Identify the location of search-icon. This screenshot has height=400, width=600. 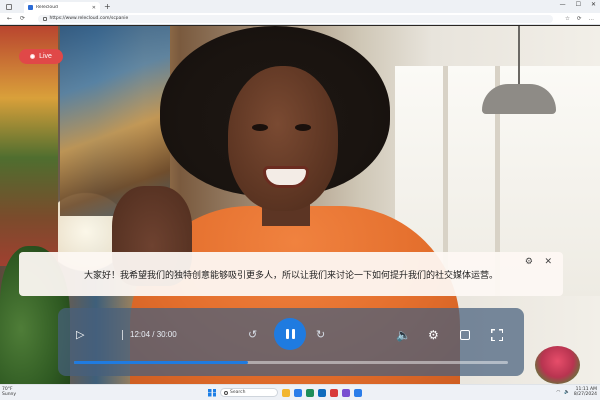
(226, 392).